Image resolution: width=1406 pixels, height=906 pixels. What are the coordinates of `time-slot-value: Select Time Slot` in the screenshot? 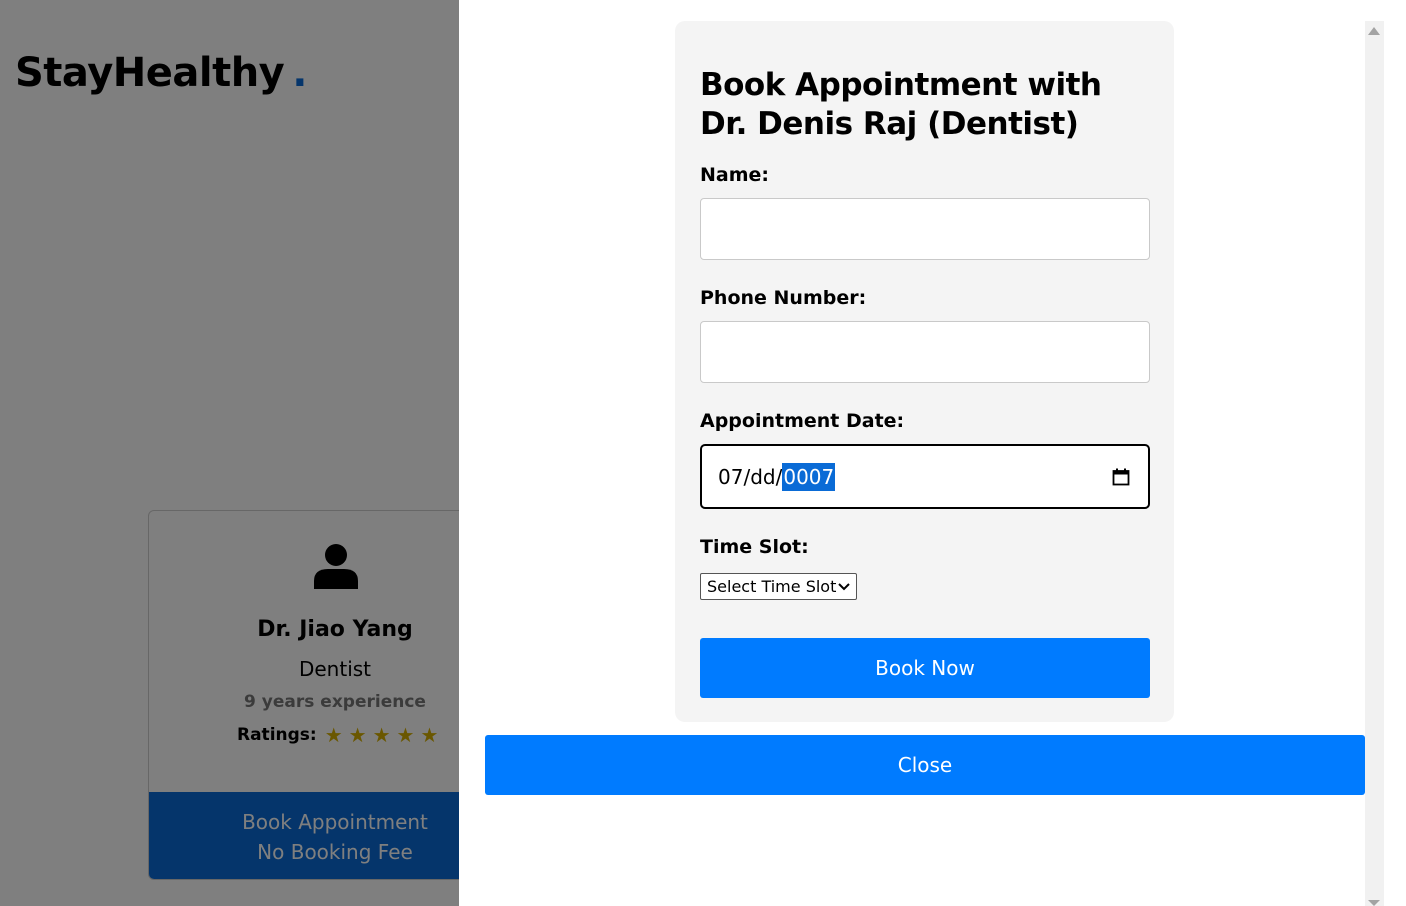 It's located at (772, 586).